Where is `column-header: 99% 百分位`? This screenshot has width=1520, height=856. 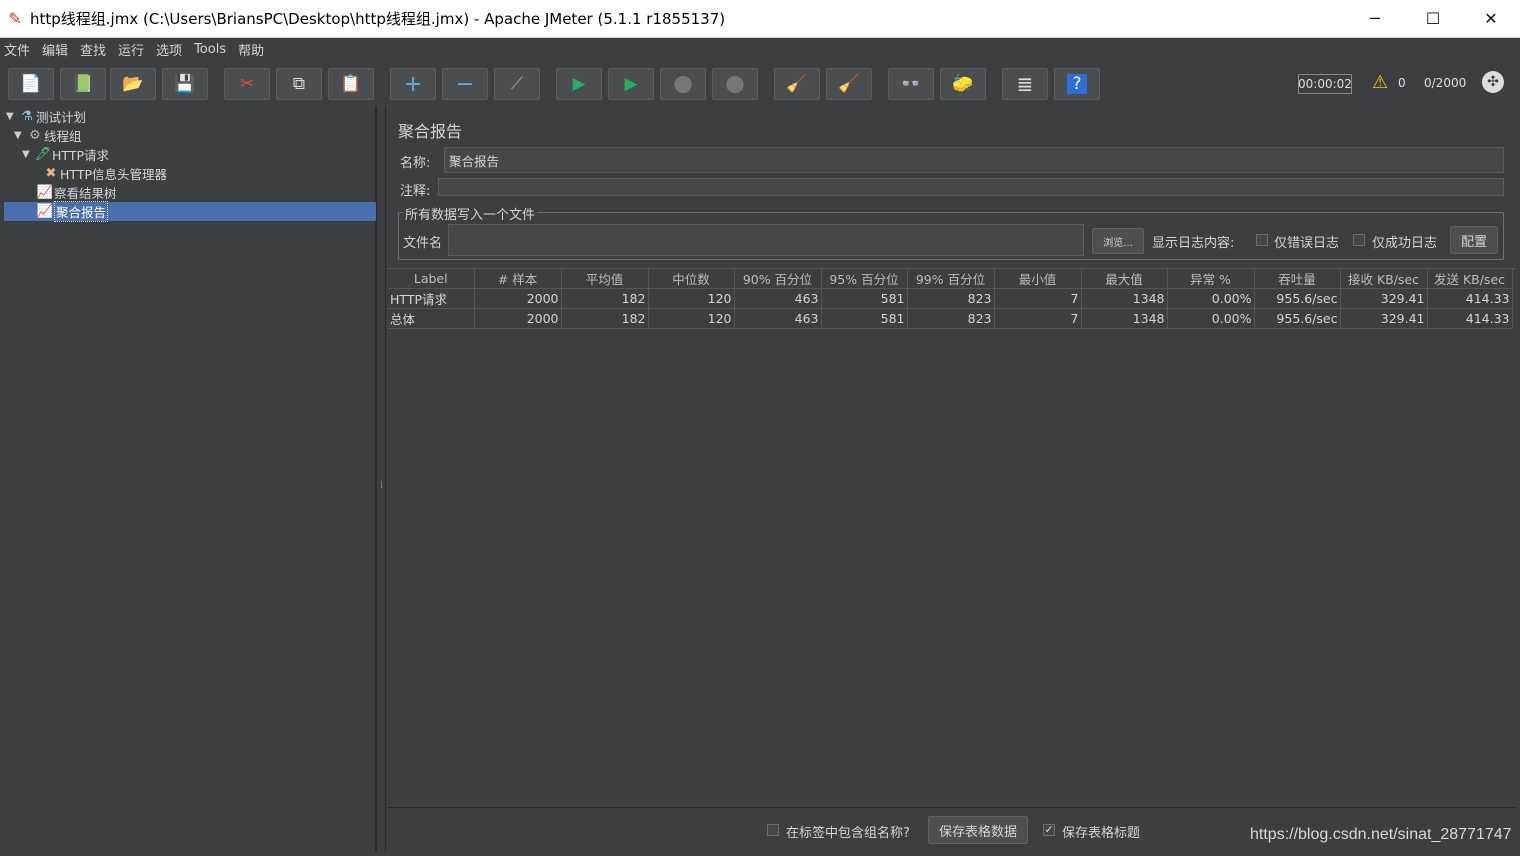
column-header: 99% 百分位 is located at coordinates (951, 279).